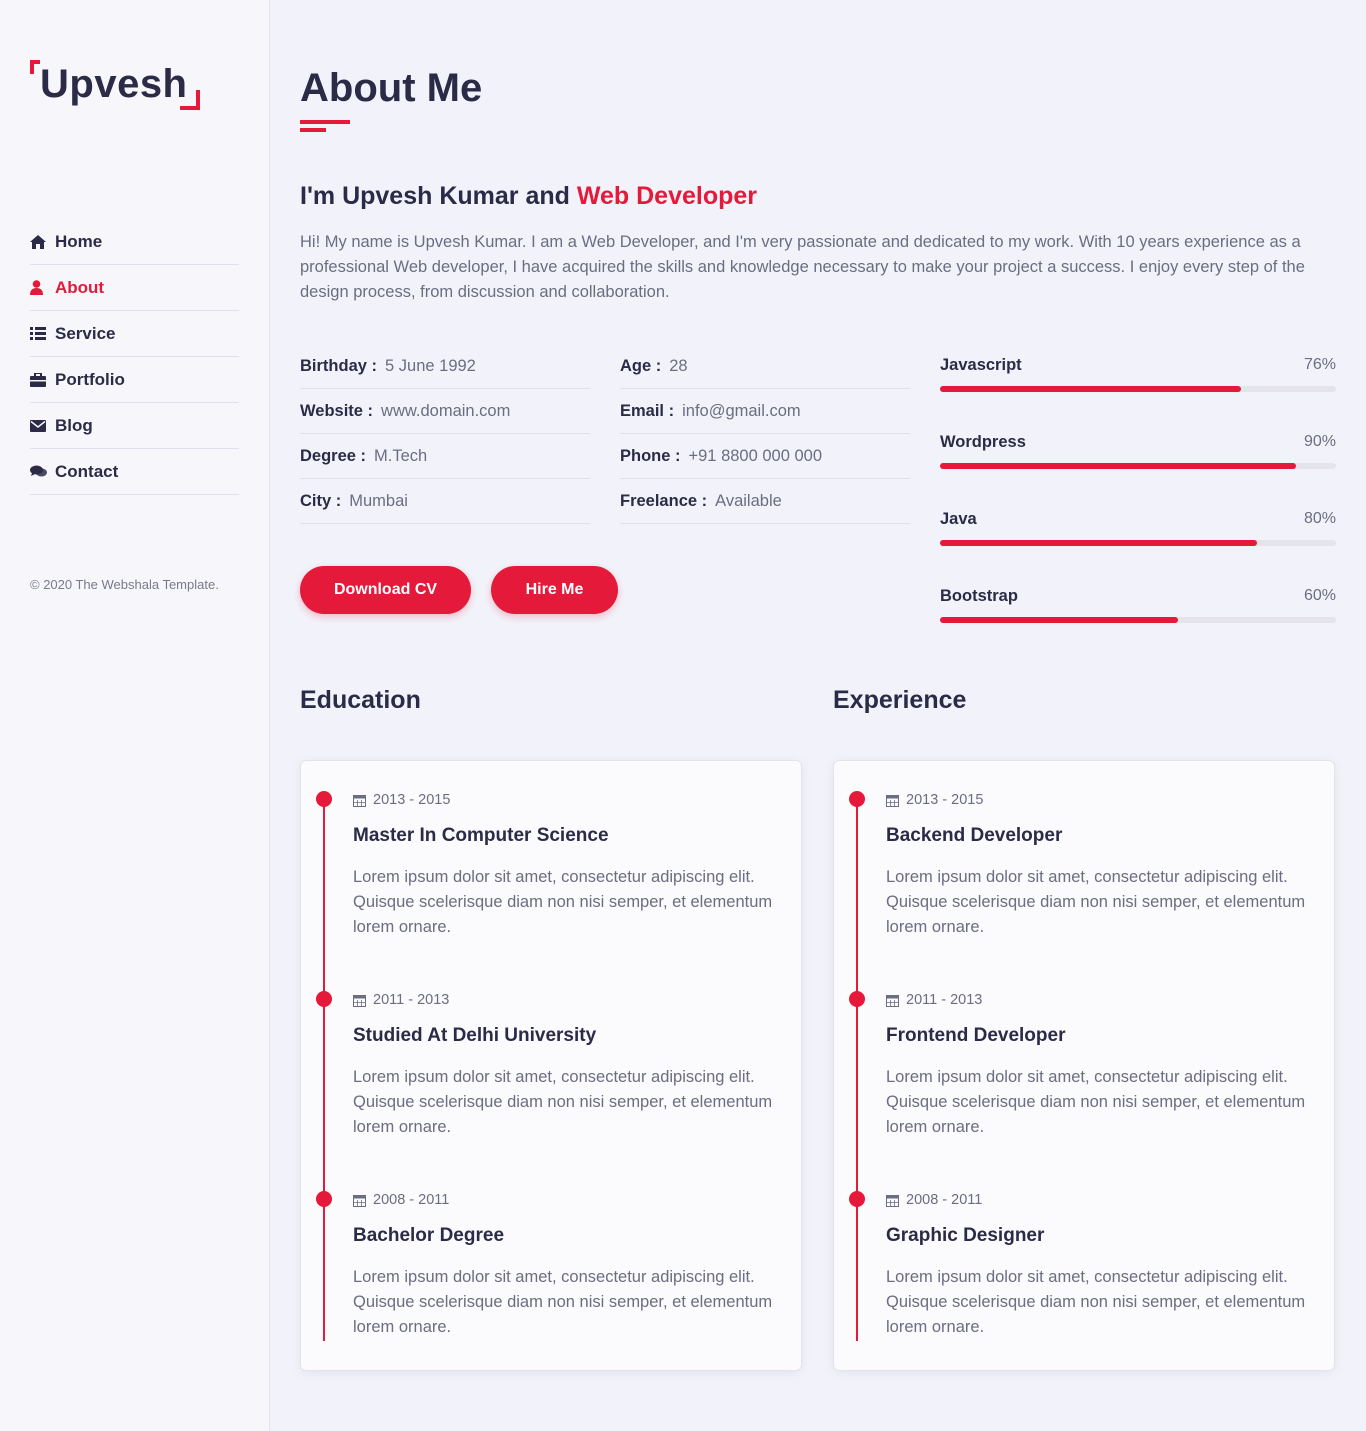 The height and width of the screenshot is (1431, 1366). What do you see at coordinates (42, 287) in the screenshot?
I see `user-icon` at bounding box center [42, 287].